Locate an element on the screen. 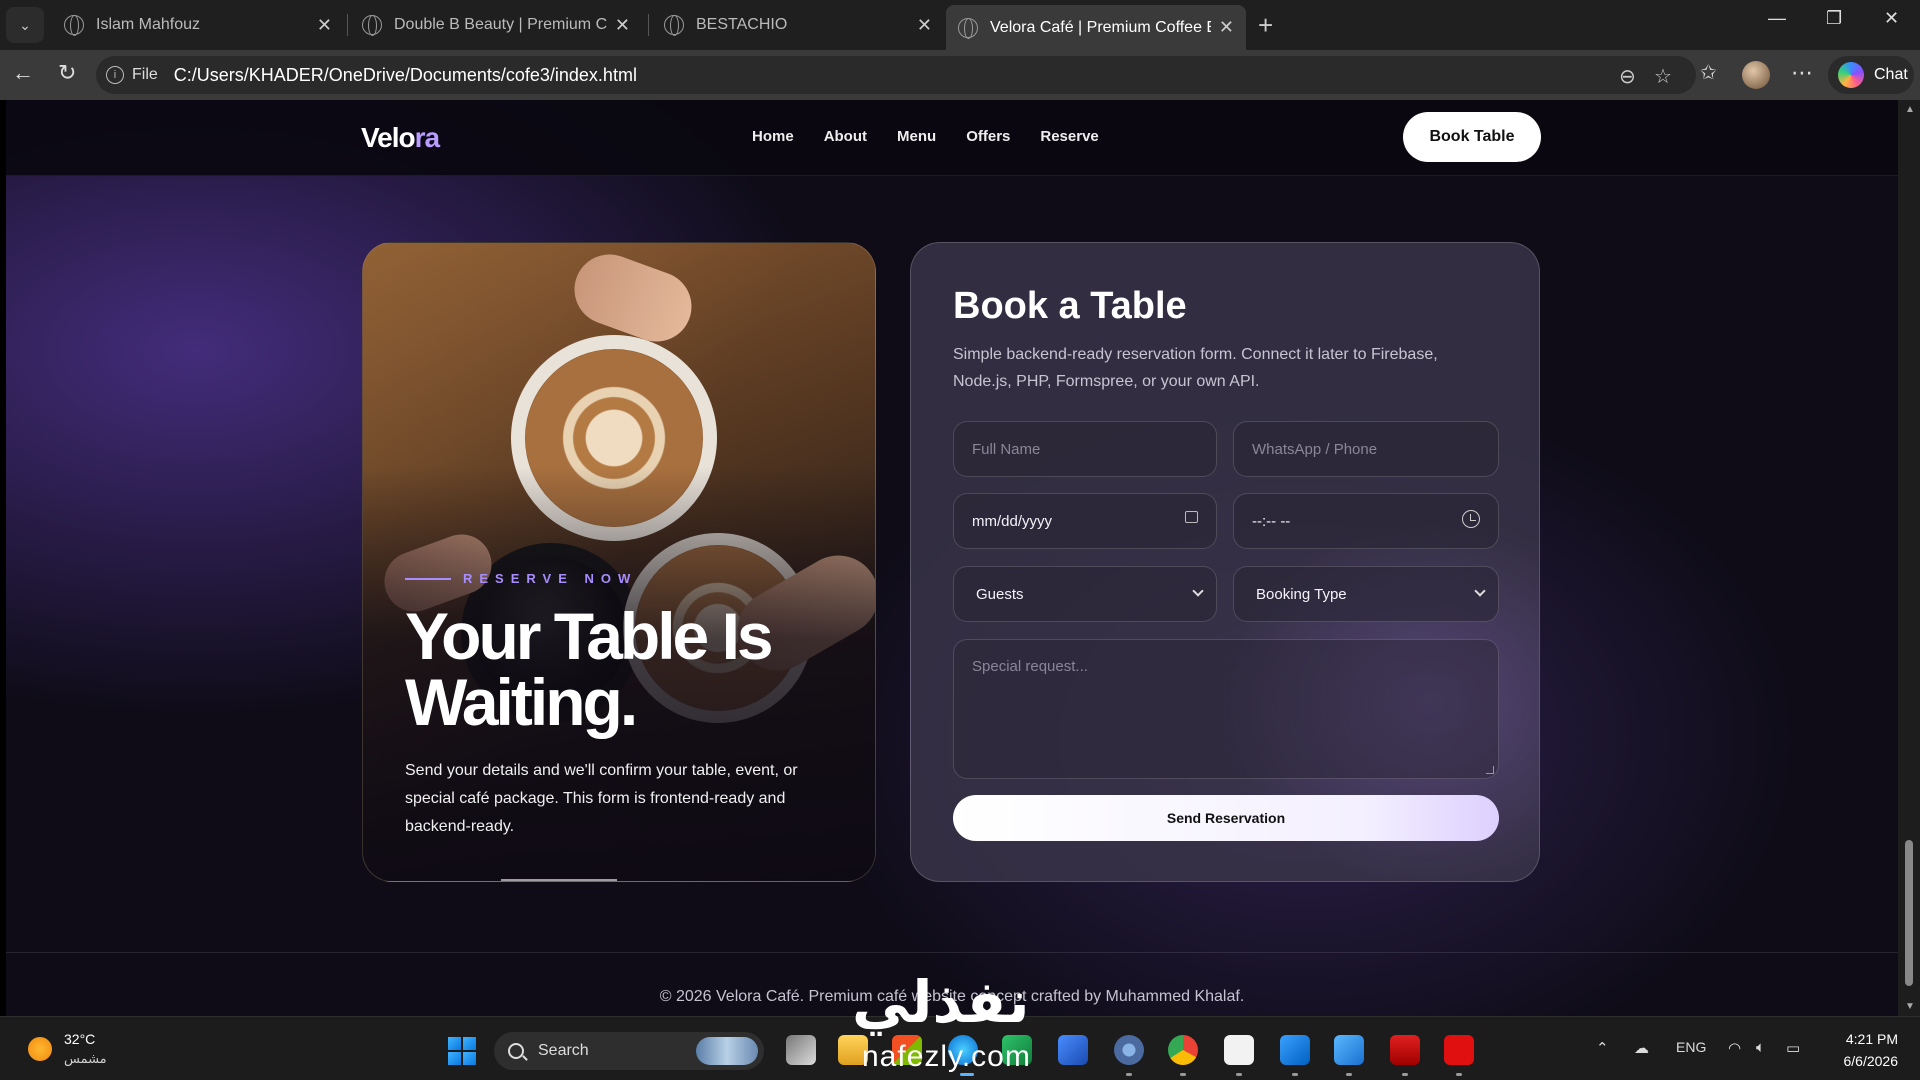 The image size is (1920, 1080). calendar-icon is located at coordinates (1191, 519).